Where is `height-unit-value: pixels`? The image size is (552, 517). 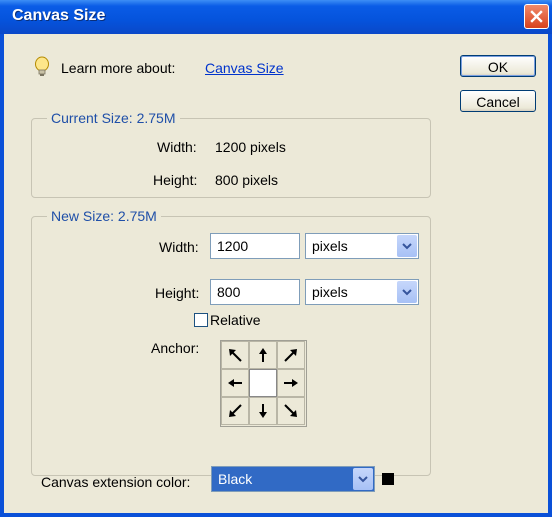 height-unit-value: pixels is located at coordinates (330, 292).